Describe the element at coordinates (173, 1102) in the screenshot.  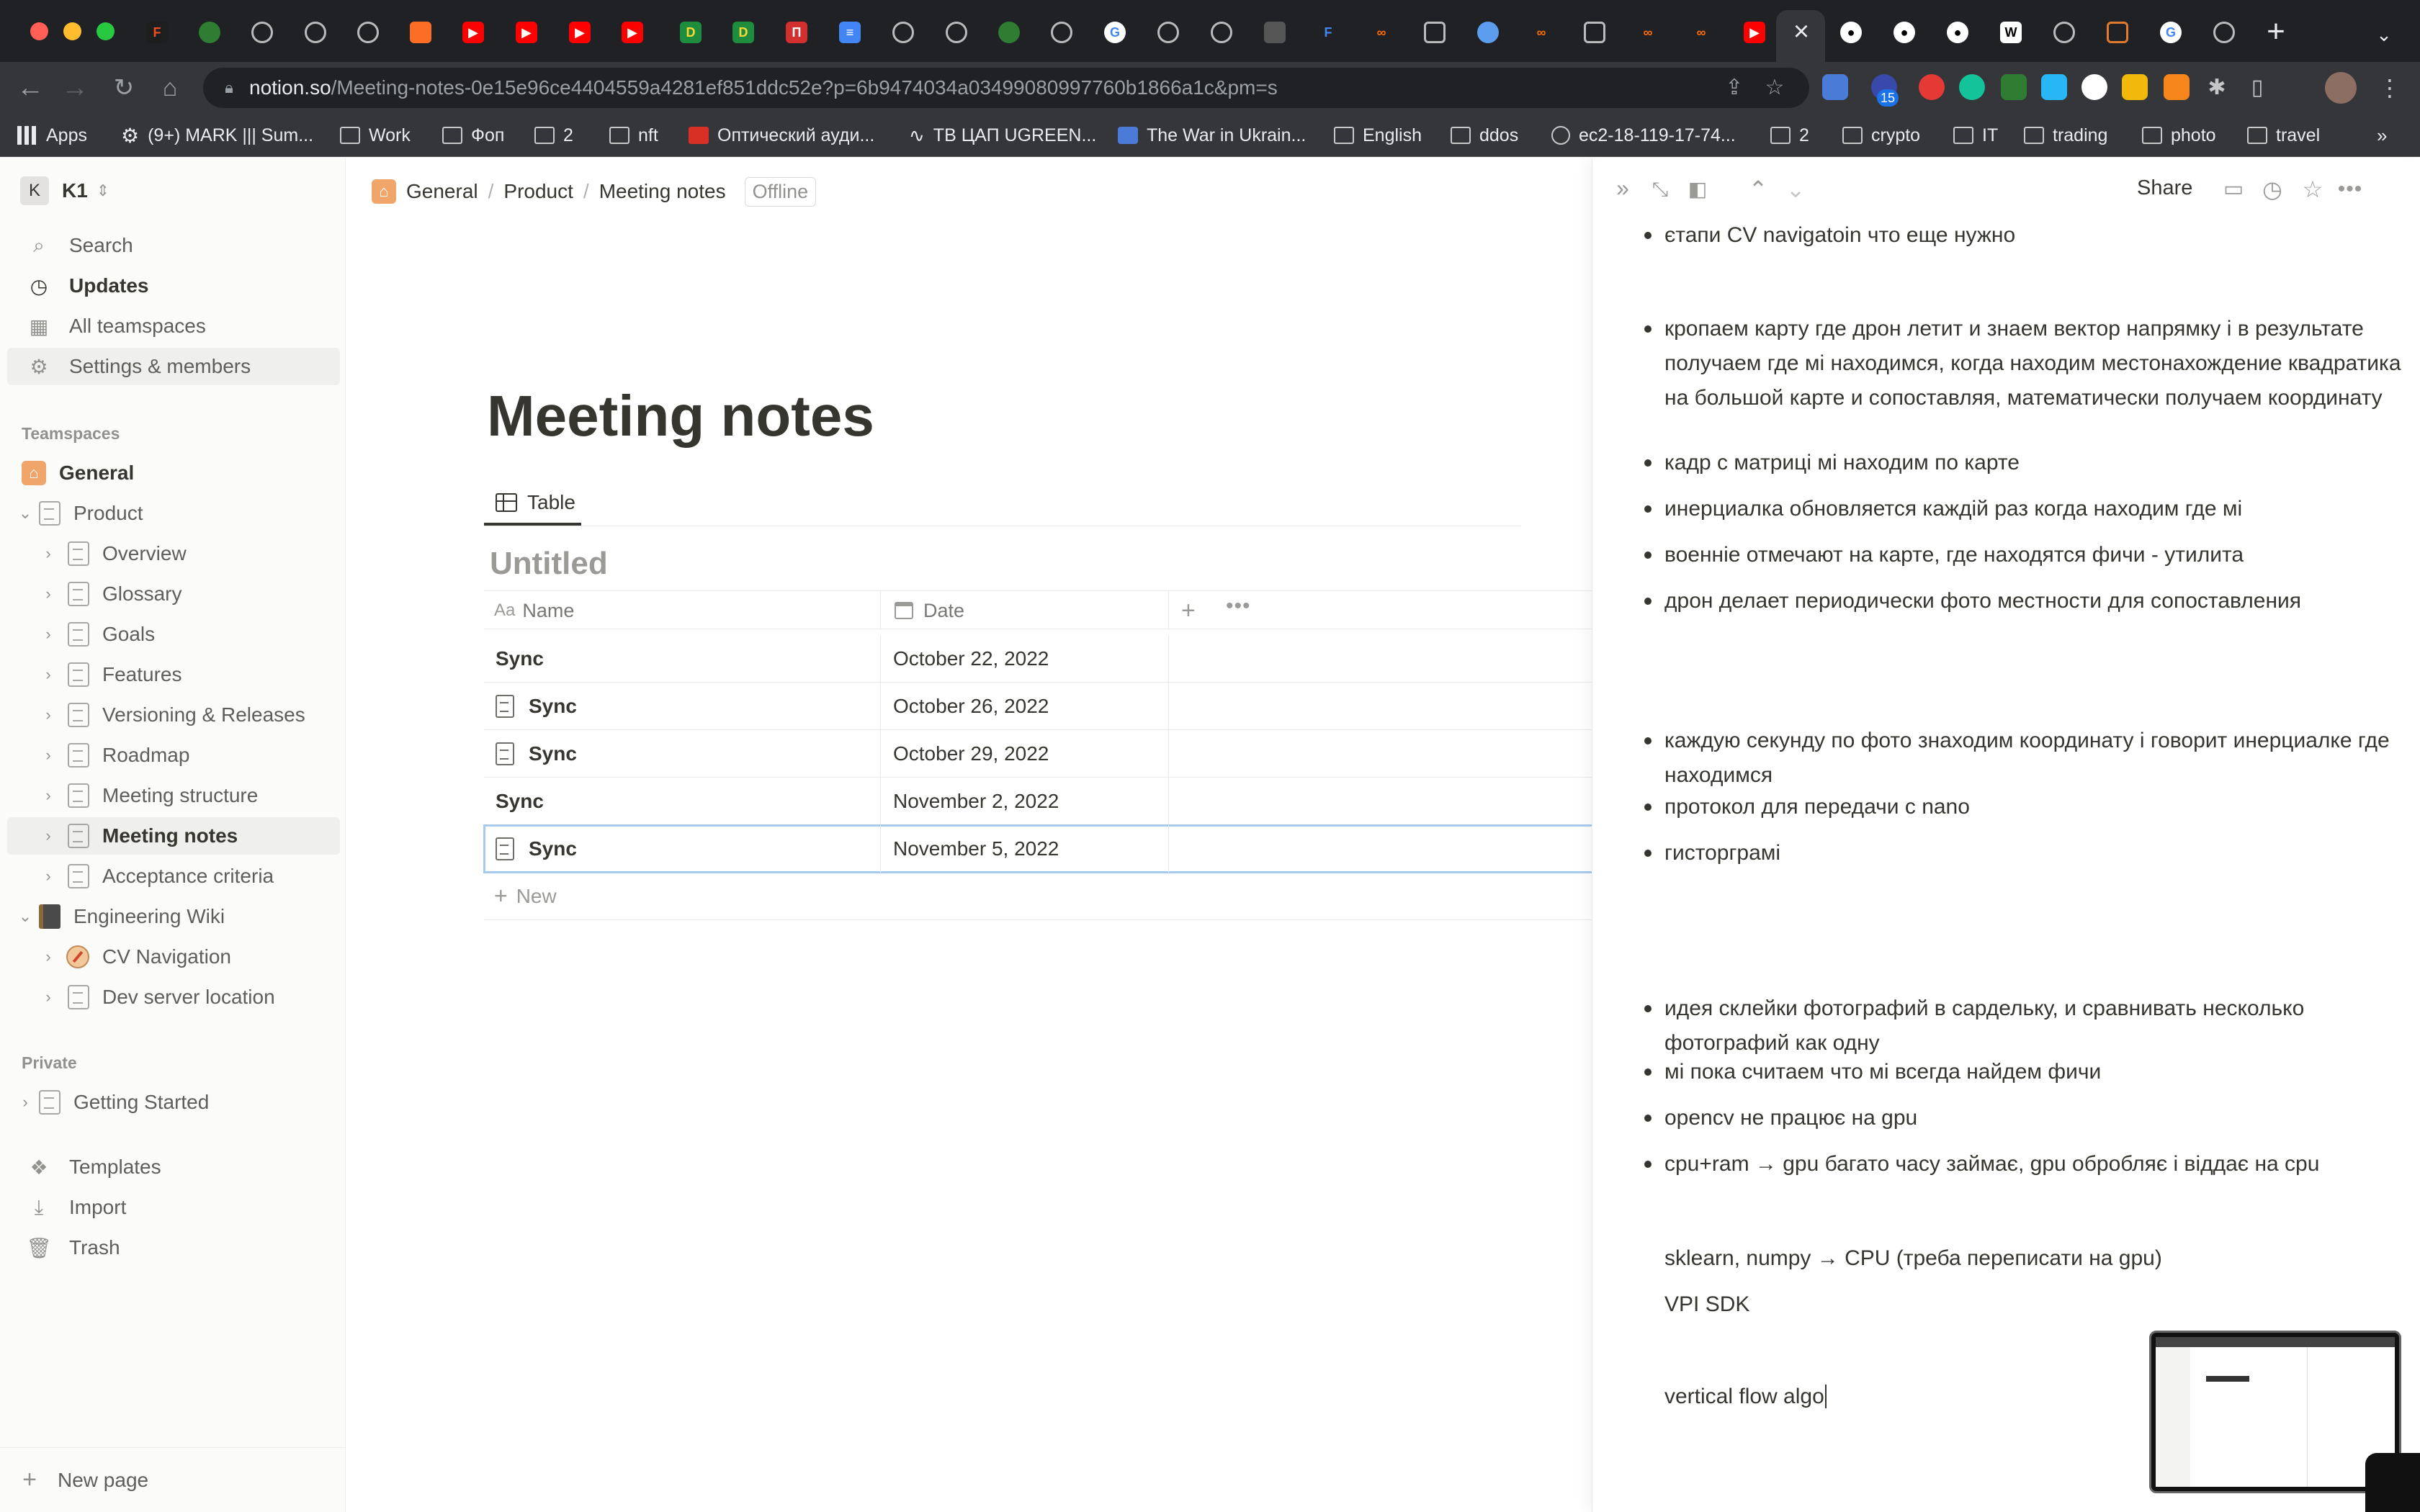
I see `sidebar-item-getting-started: › Getting Started` at that location.